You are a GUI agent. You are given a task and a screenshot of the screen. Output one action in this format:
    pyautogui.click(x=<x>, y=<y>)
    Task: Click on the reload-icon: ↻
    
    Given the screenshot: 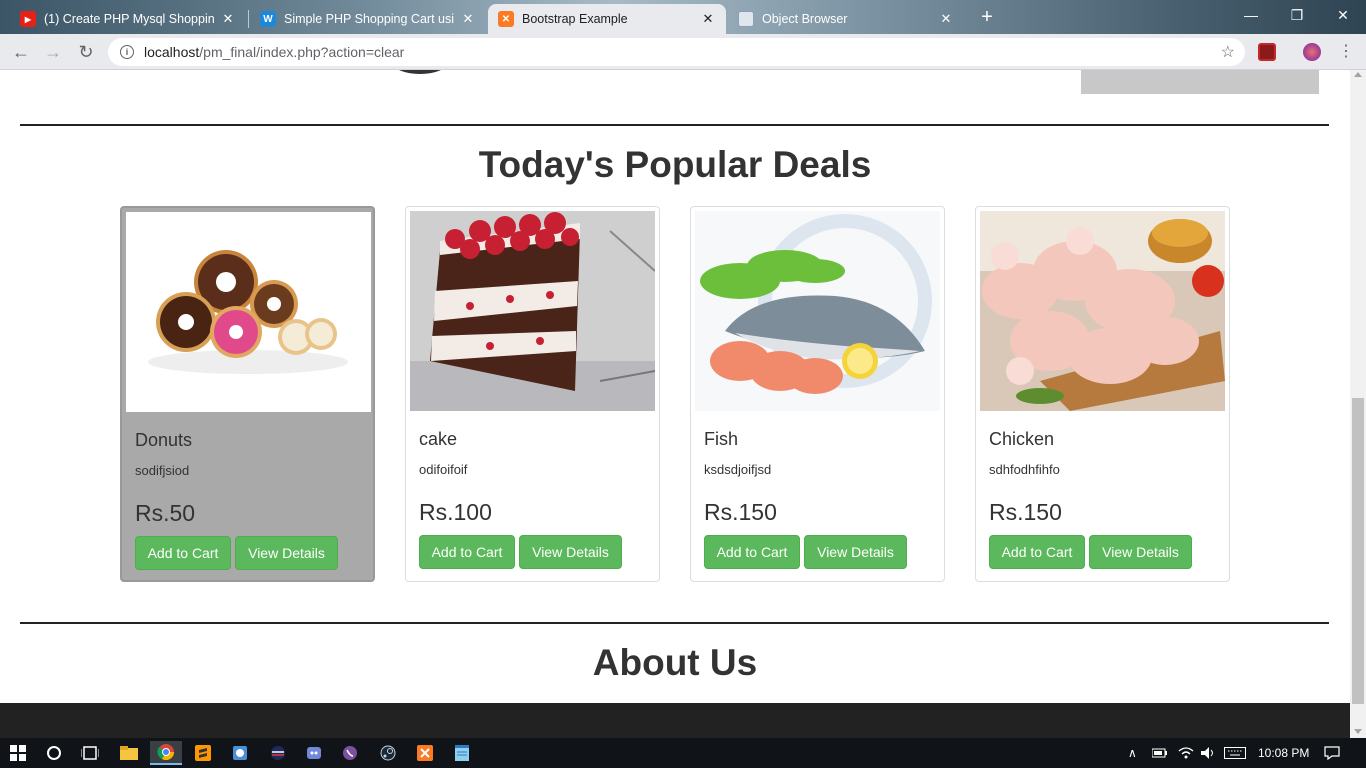 What is the action you would take?
    pyautogui.click(x=86, y=52)
    